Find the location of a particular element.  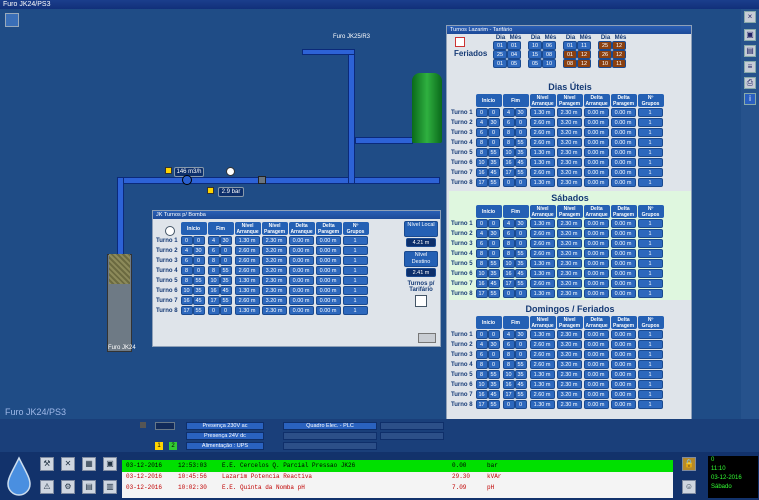

close-icon: × is located at coordinates (750, 17).